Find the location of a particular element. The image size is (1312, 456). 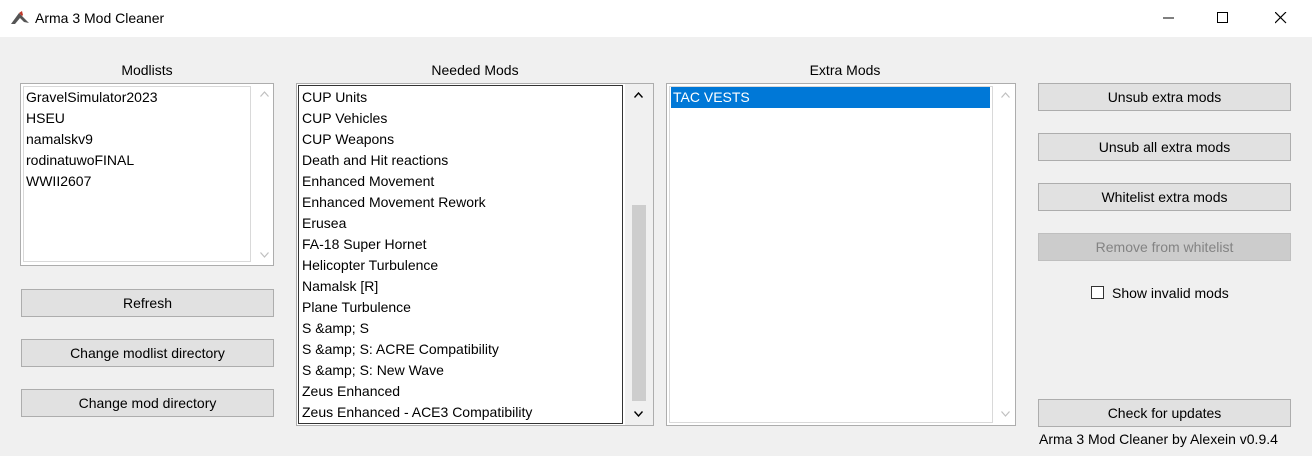

needed-mod-item: Namalsk [R] is located at coordinates (459, 286).